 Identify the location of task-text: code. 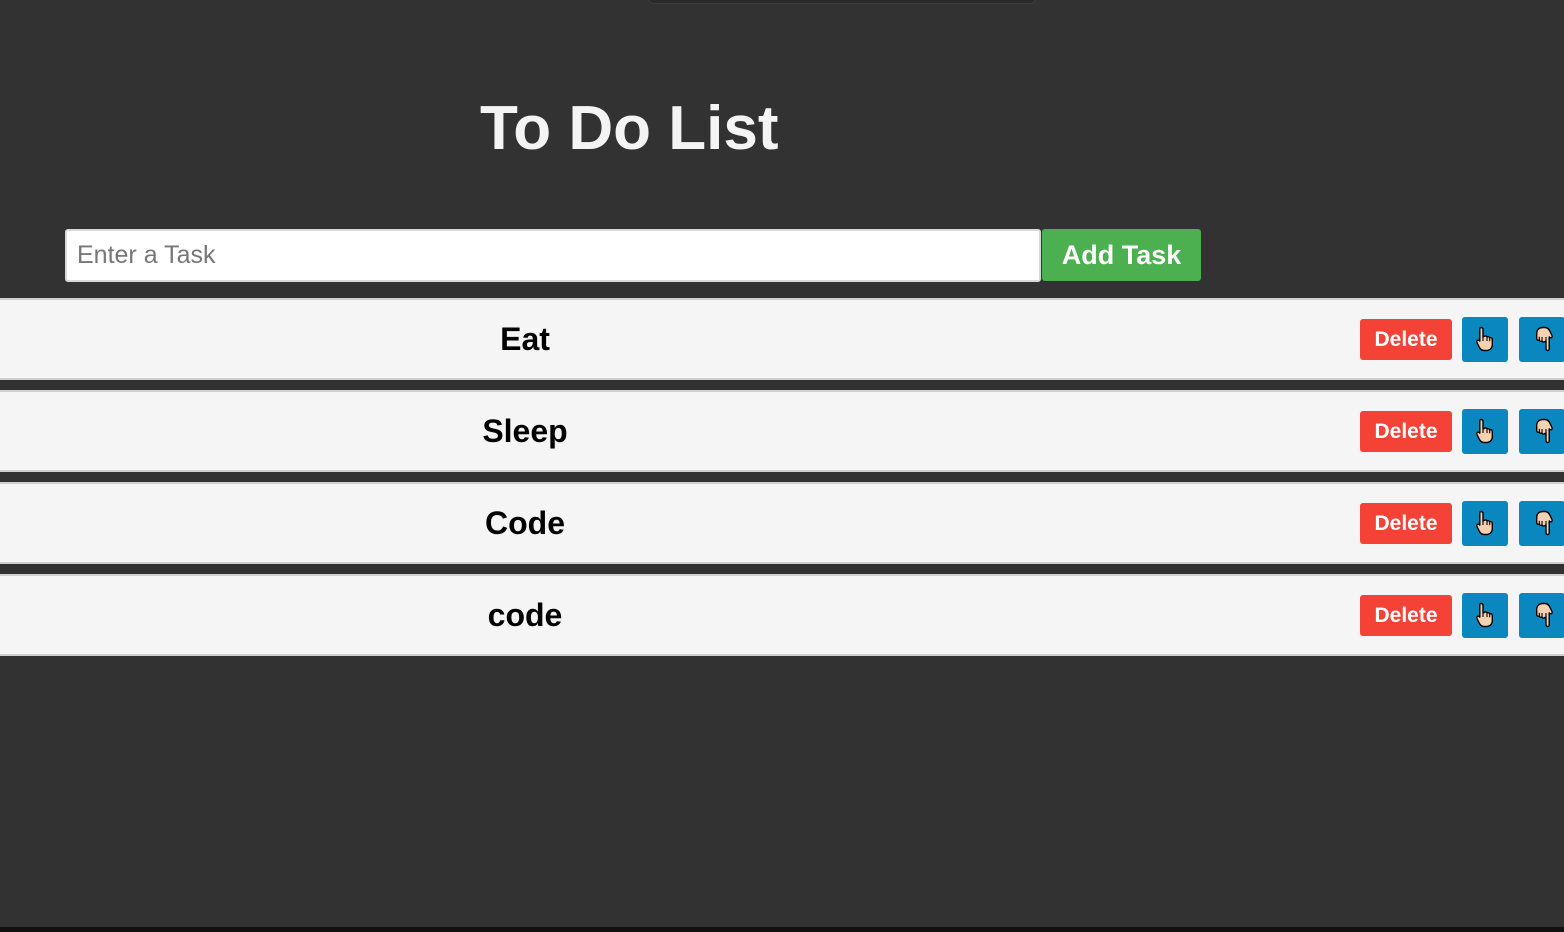
(525, 615).